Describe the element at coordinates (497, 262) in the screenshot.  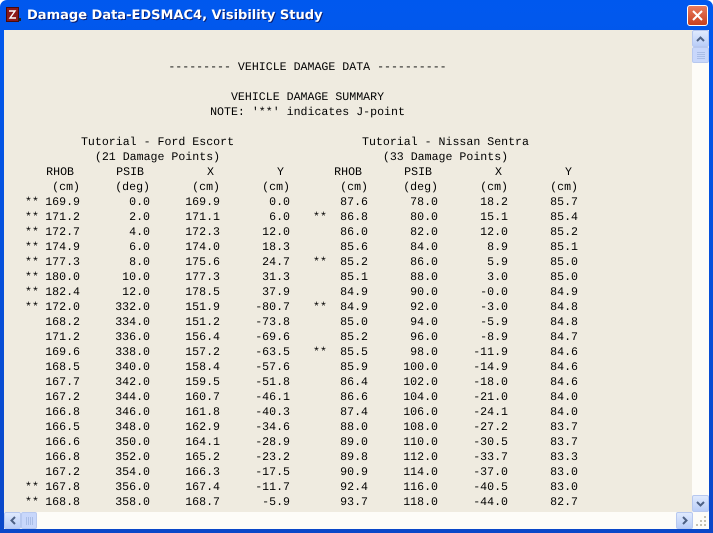
I see `table-cell-text: 5.9` at that location.